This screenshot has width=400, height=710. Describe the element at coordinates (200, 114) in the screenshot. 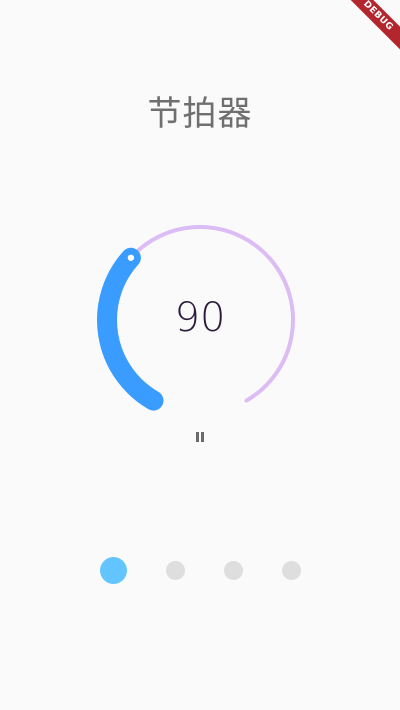

I see `page-title: 节拍器` at that location.